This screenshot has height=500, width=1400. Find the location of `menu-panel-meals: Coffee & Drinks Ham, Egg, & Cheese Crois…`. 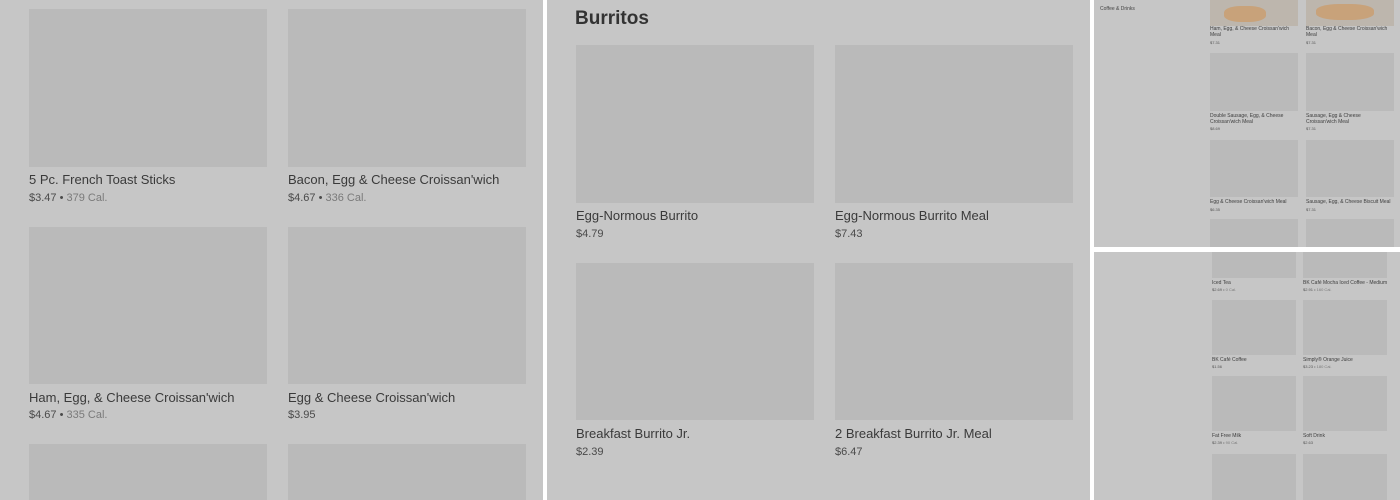

menu-panel-meals: Coffee & Drinks Ham, Egg, & Cheese Crois… is located at coordinates (1247, 123).